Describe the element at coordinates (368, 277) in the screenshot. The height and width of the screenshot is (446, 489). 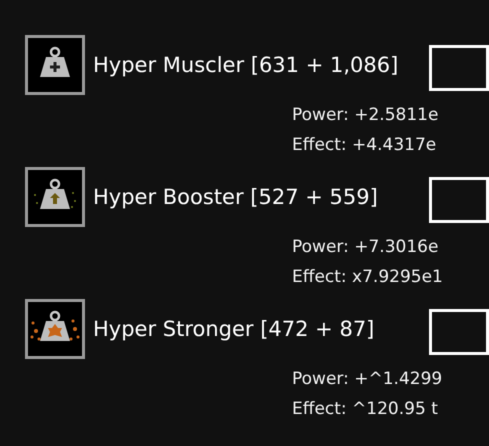
I see `effect-text: Effect: x7.9295e1` at that location.